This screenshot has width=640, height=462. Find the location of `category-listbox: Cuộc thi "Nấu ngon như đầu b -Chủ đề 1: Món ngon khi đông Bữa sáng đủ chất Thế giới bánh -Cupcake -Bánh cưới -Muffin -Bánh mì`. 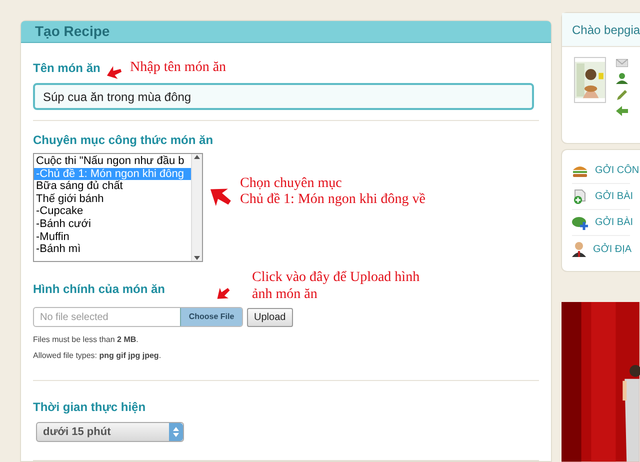

category-listbox: Cuộc thi "Nấu ngon như đầu b -Chủ đề 1: Món ngon khi đông Bữa sáng đủ chất Thế giới bánh -Cupcake -Bánh cưới -Muffin -Bánh mì is located at coordinates (118, 207).